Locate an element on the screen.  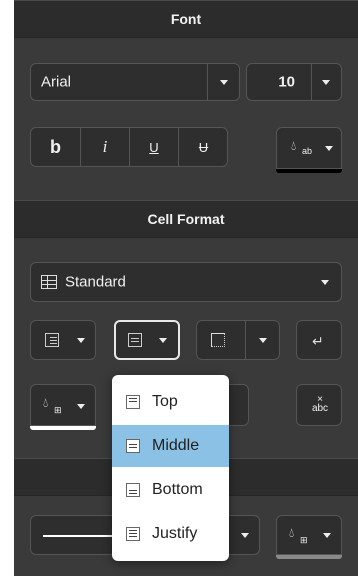
table-grid-icon is located at coordinates (49, 282).